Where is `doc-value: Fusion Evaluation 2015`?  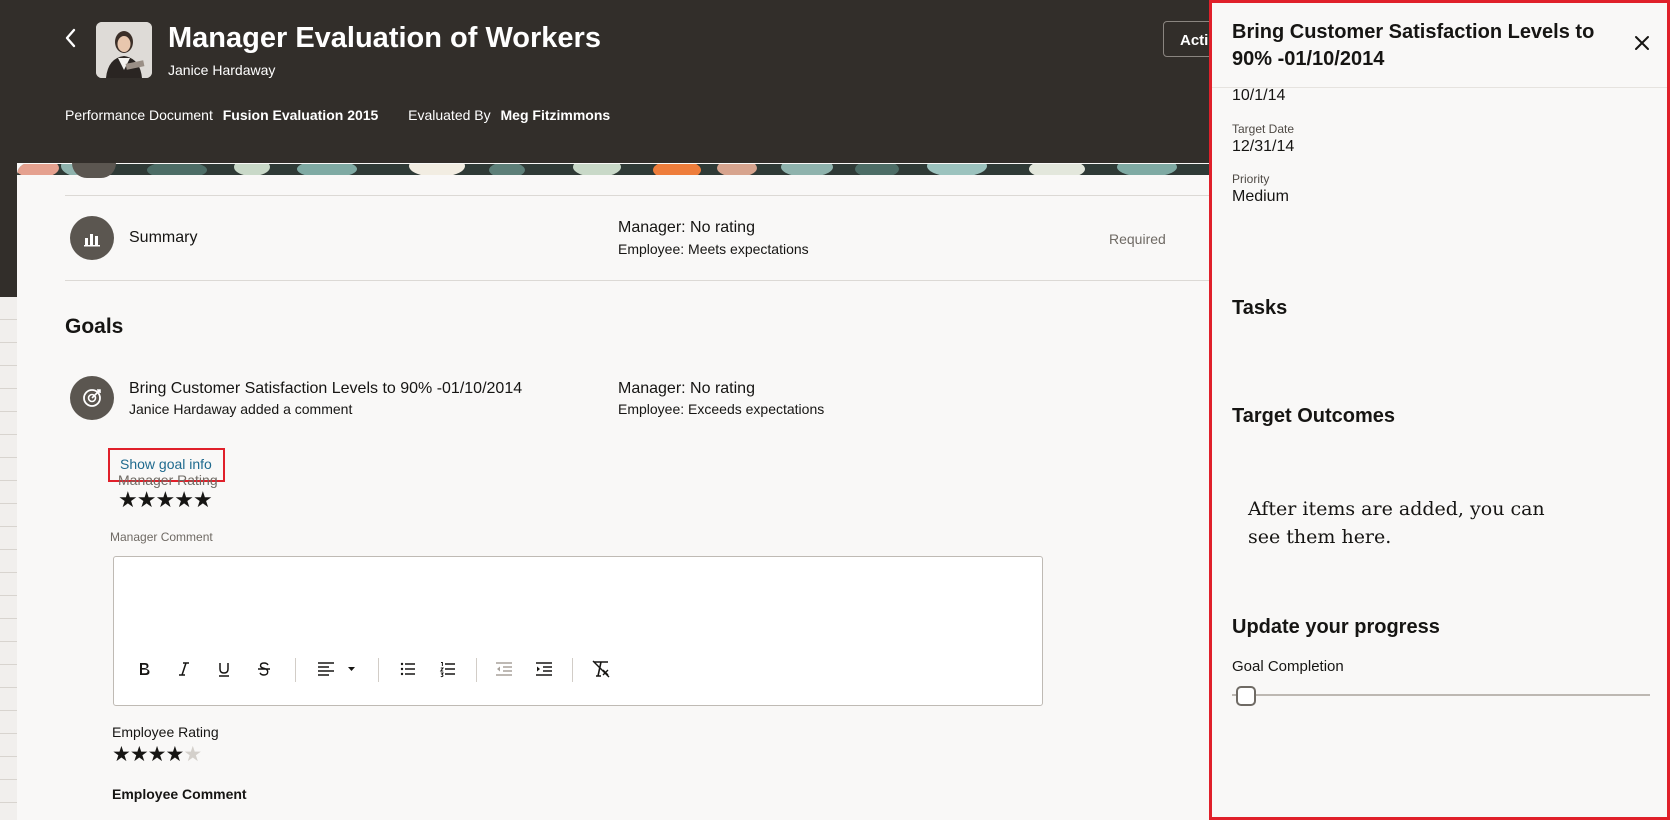
doc-value: Fusion Evaluation 2015 is located at coordinates (300, 115).